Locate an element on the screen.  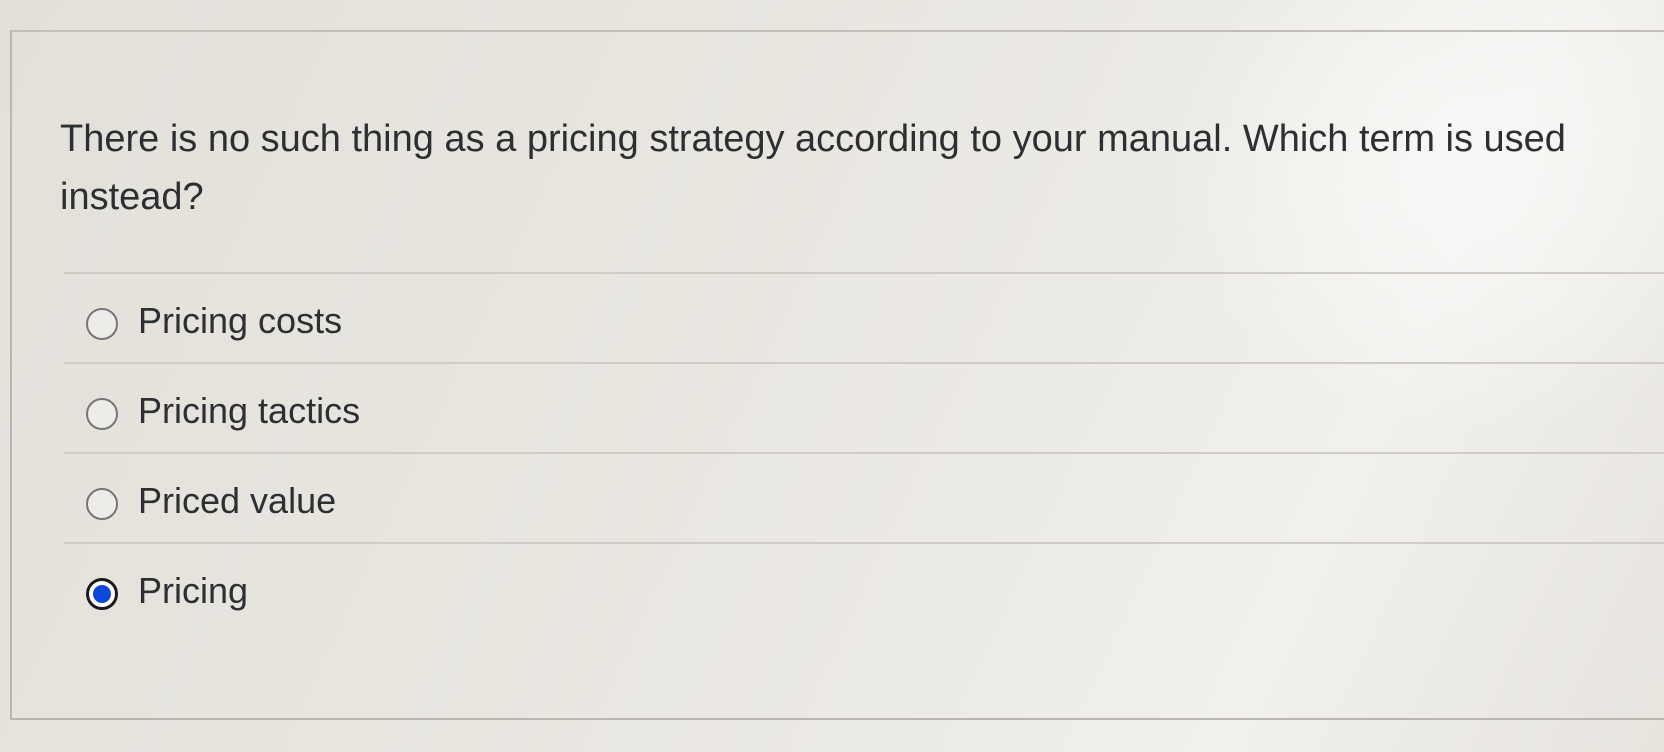
option-pricing-costs: Pricing costs is located at coordinates (864, 319).